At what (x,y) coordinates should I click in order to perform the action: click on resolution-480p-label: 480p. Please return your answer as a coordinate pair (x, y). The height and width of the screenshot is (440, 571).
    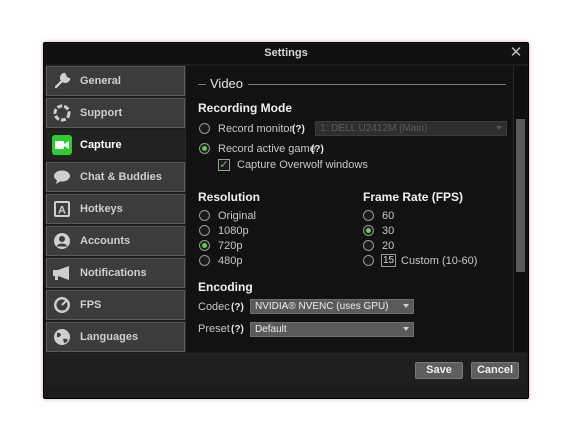
    Looking at the image, I should click on (230, 261).